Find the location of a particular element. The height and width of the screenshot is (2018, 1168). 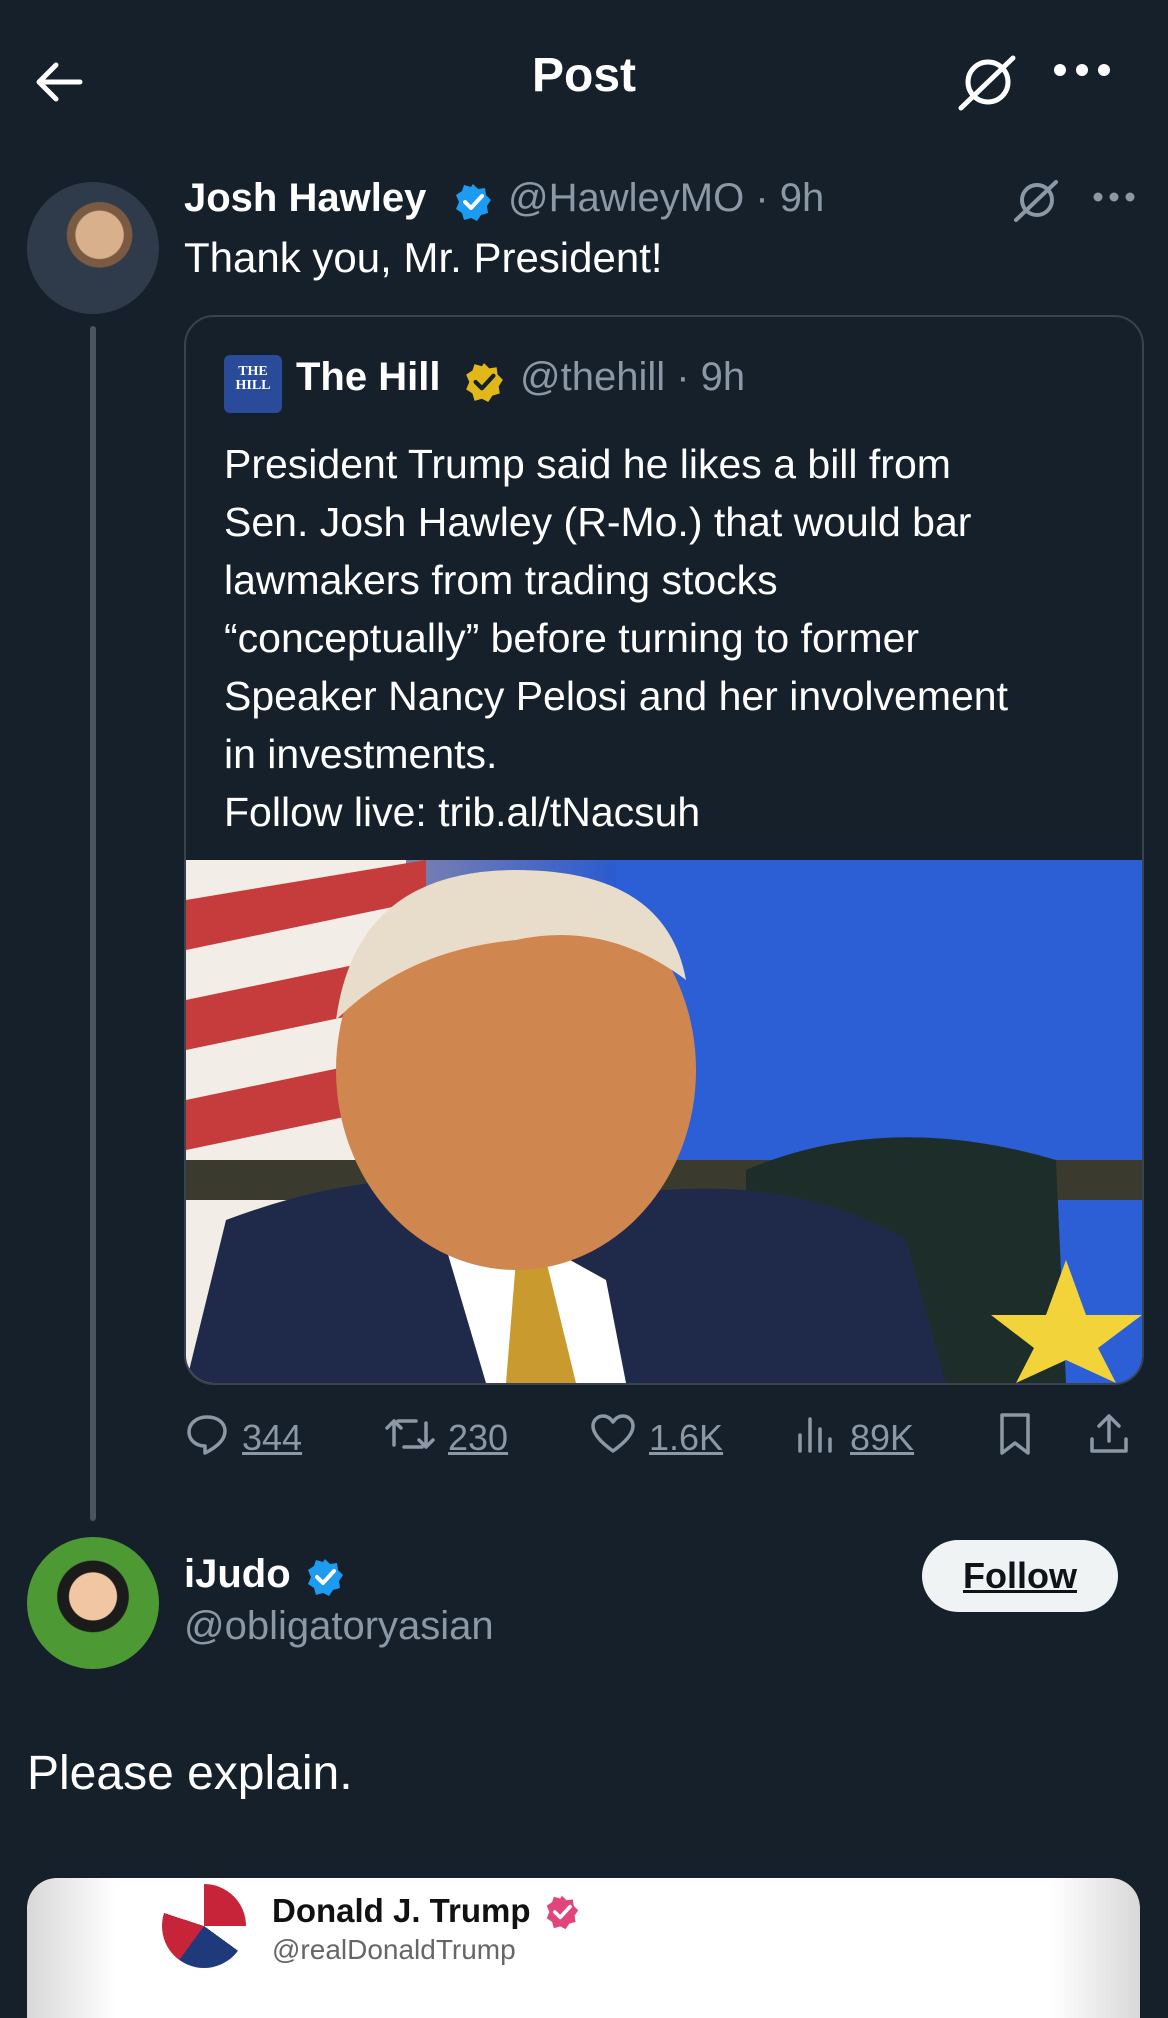

bookmark-icon is located at coordinates (1021, 1438).